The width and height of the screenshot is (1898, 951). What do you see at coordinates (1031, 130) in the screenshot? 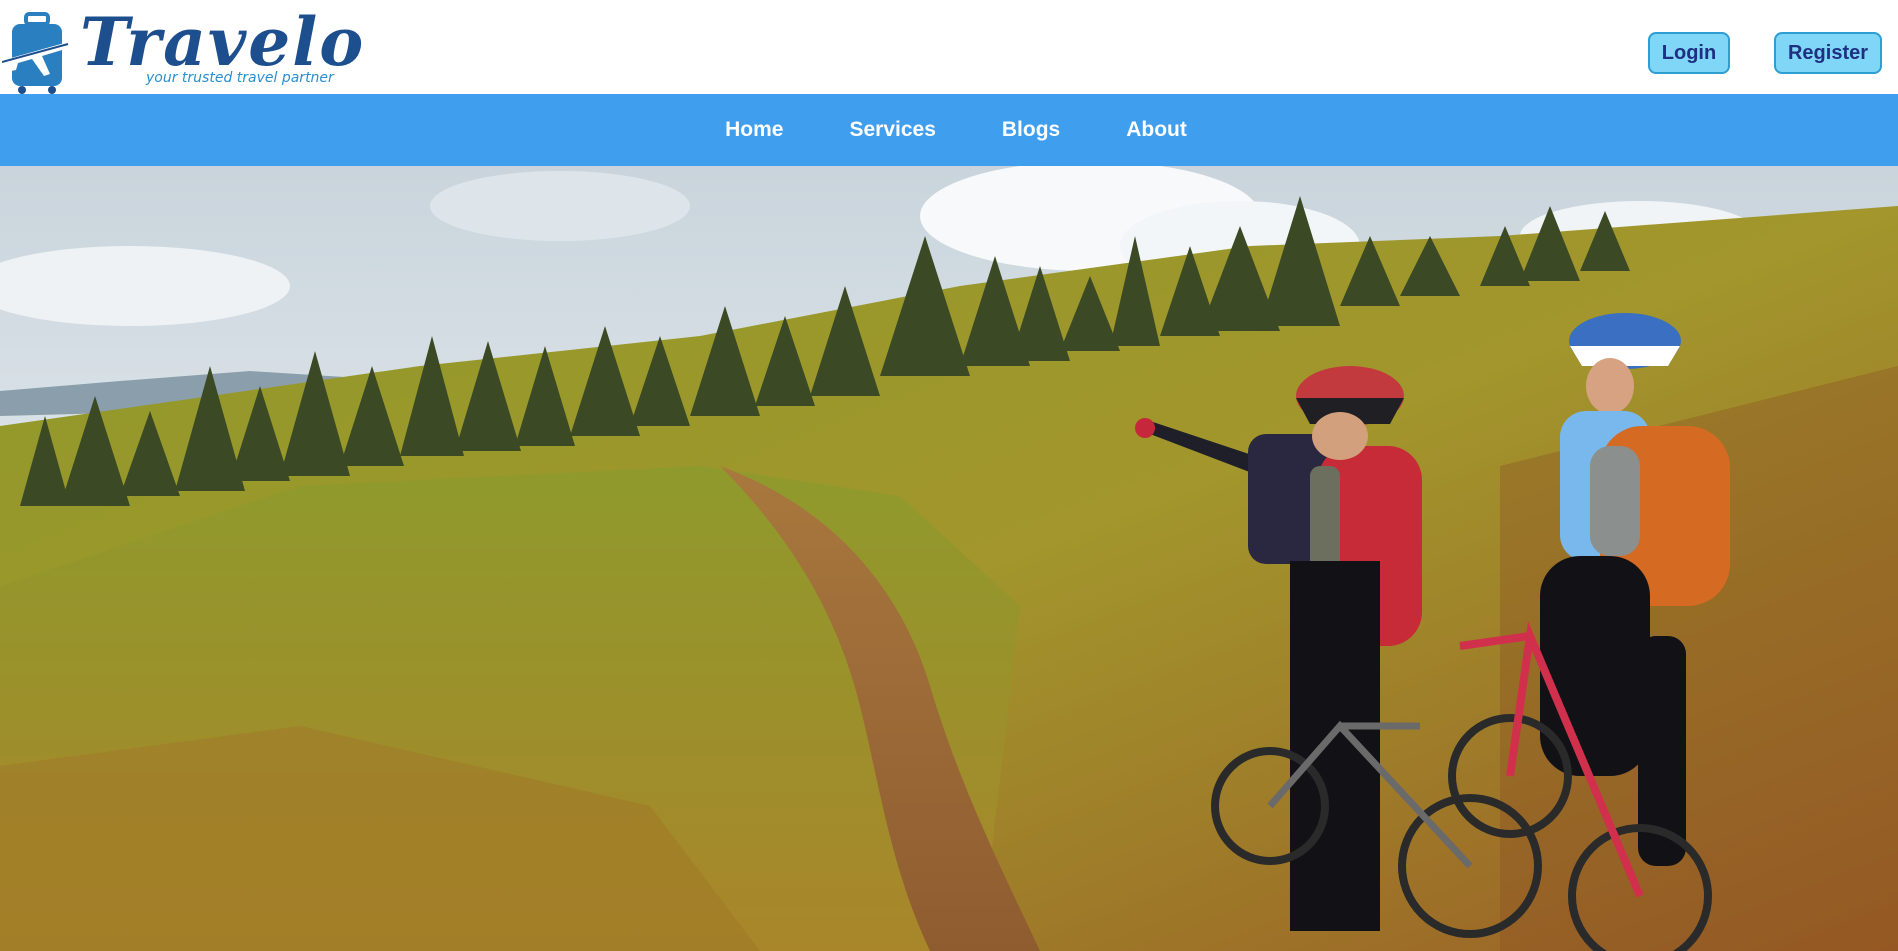
I see `nav-item-blogs: Blogs` at bounding box center [1031, 130].